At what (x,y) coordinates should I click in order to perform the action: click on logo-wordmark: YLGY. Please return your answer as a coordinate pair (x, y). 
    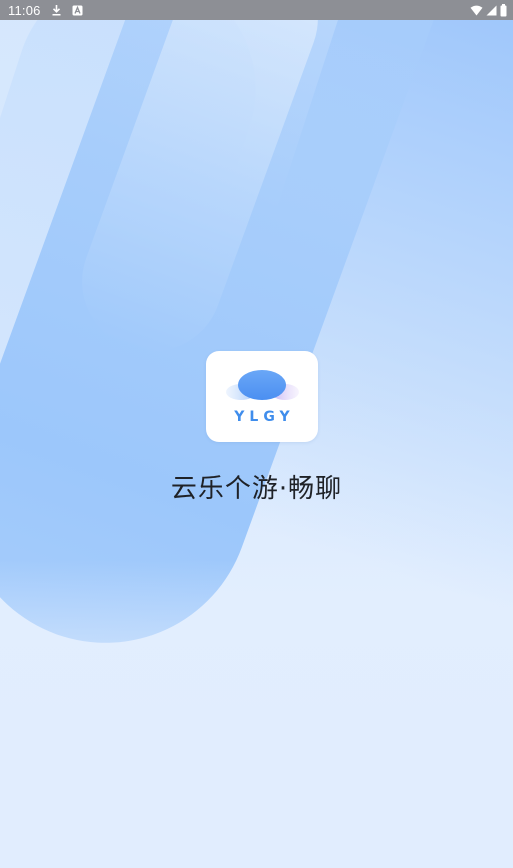
    Looking at the image, I should click on (264, 417).